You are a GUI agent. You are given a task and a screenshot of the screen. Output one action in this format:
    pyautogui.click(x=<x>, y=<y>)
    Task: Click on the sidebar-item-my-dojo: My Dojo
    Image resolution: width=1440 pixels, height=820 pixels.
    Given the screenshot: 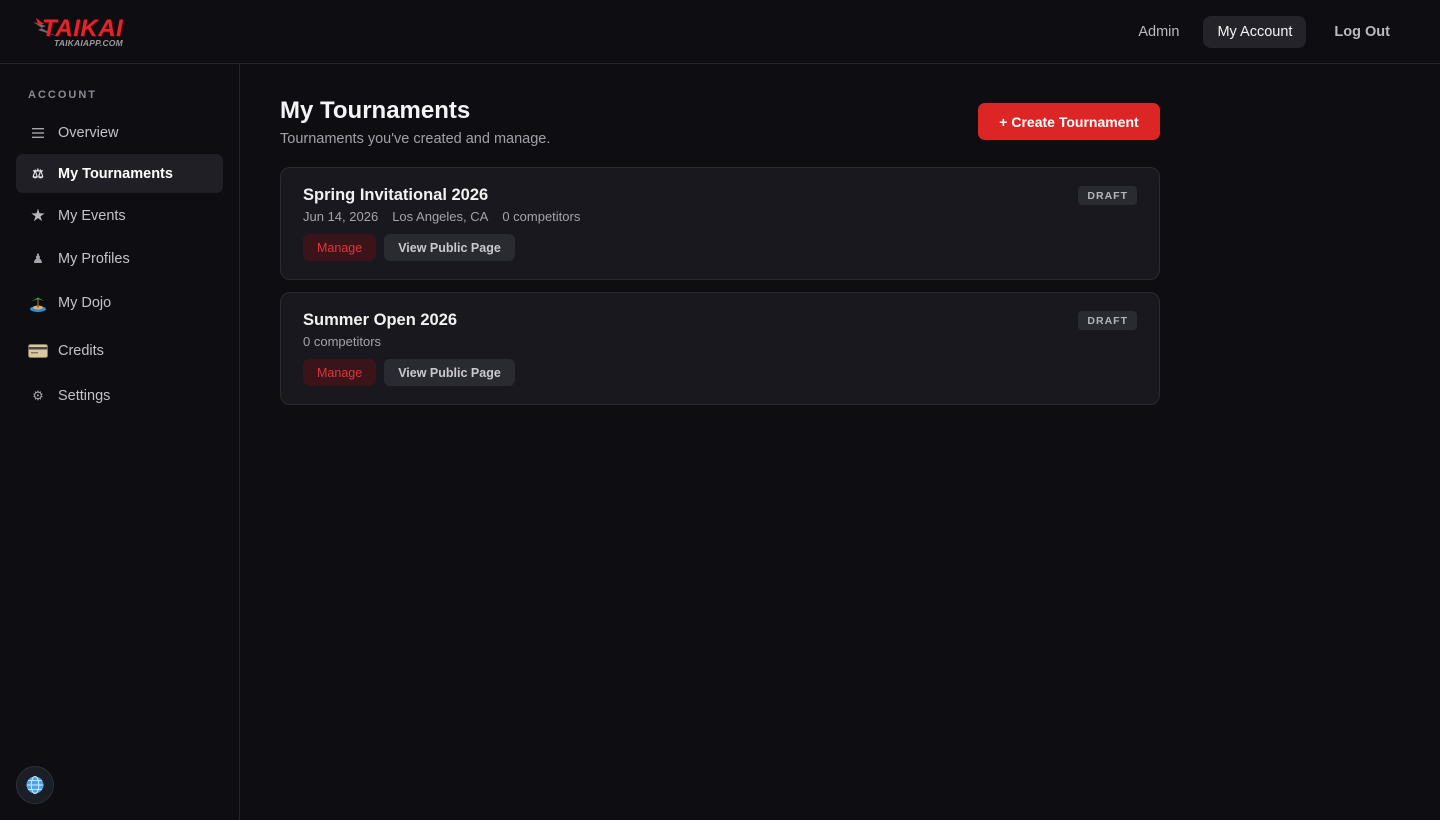 What is the action you would take?
    pyautogui.click(x=119, y=302)
    